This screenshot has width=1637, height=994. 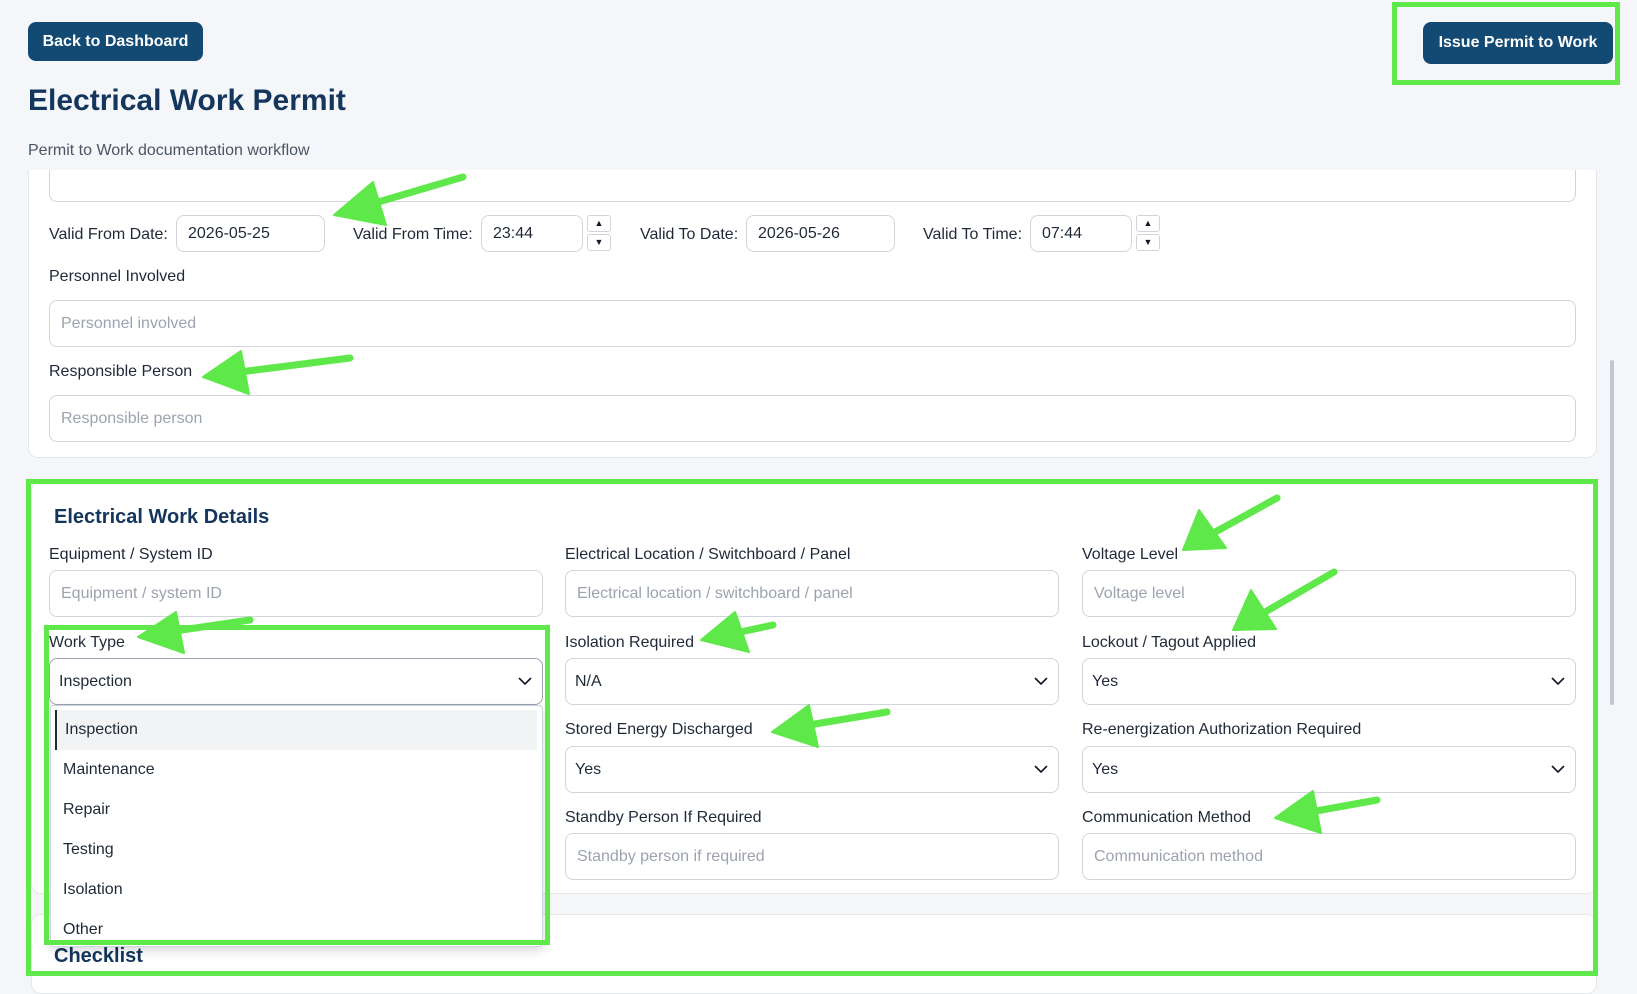 What do you see at coordinates (115, 41) in the screenshot?
I see `back-to-dashboard-button: Back to Dashboard` at bounding box center [115, 41].